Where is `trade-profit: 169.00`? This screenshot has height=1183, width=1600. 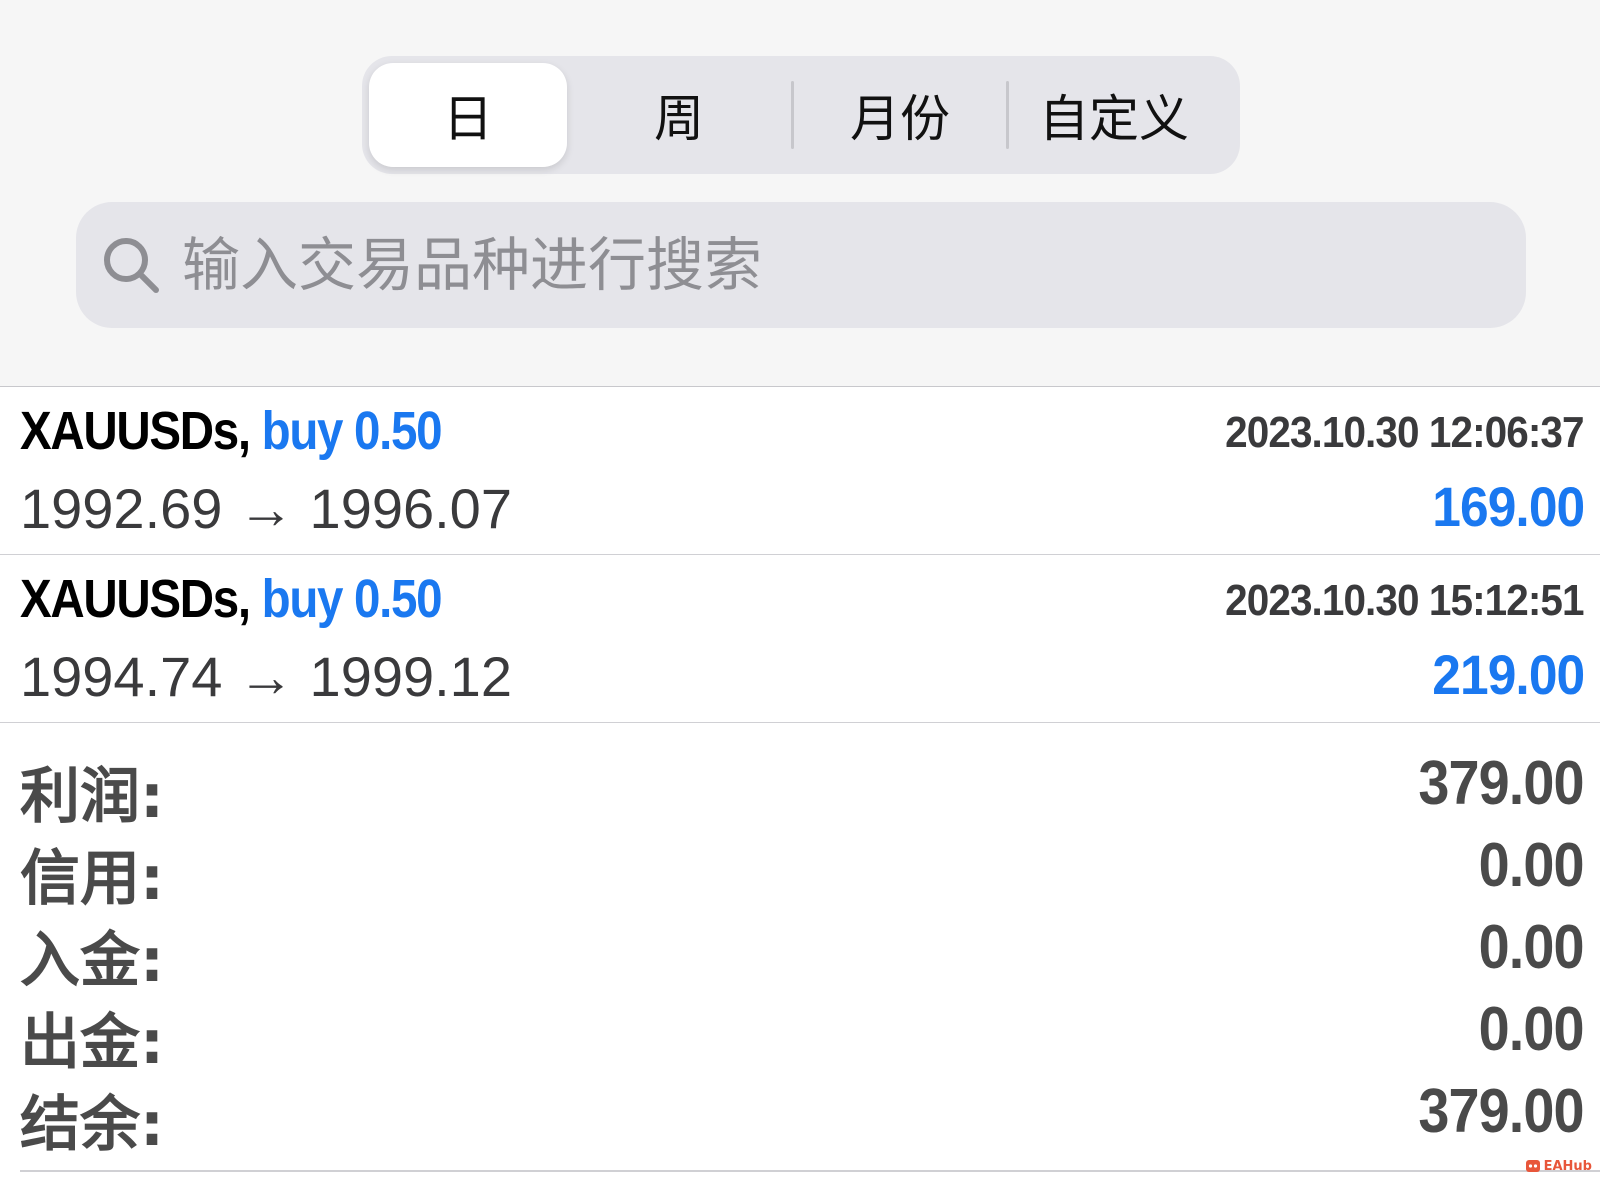
trade-profit: 169.00 is located at coordinates (1508, 506).